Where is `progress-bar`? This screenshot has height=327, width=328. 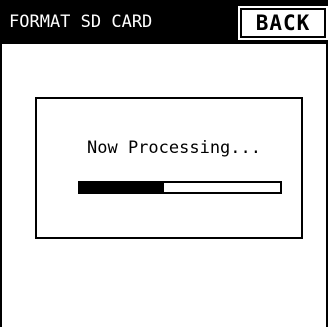 progress-bar is located at coordinates (180, 187).